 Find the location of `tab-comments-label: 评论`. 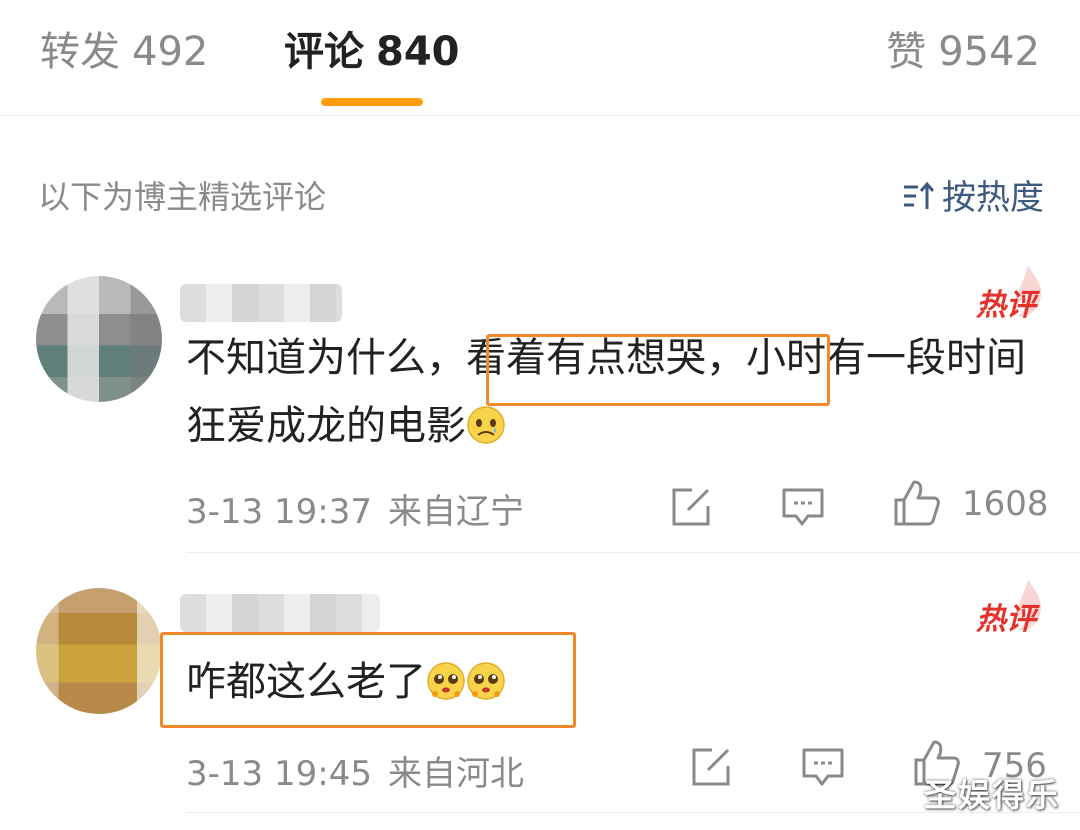

tab-comments-label: 评论 is located at coordinates (324, 52).